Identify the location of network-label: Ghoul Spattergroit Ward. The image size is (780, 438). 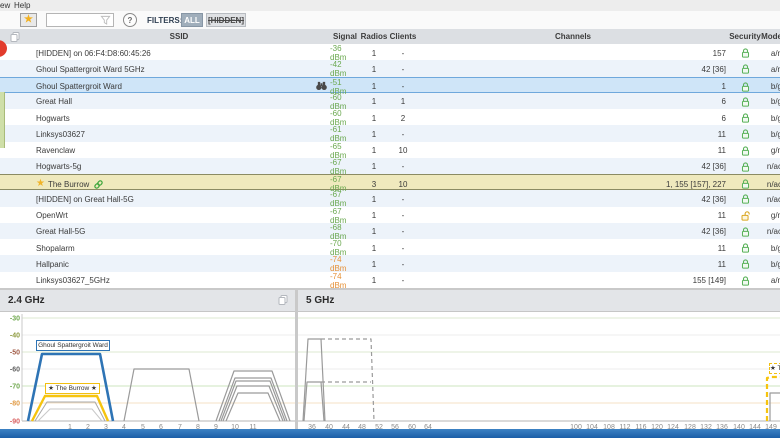
(73, 345).